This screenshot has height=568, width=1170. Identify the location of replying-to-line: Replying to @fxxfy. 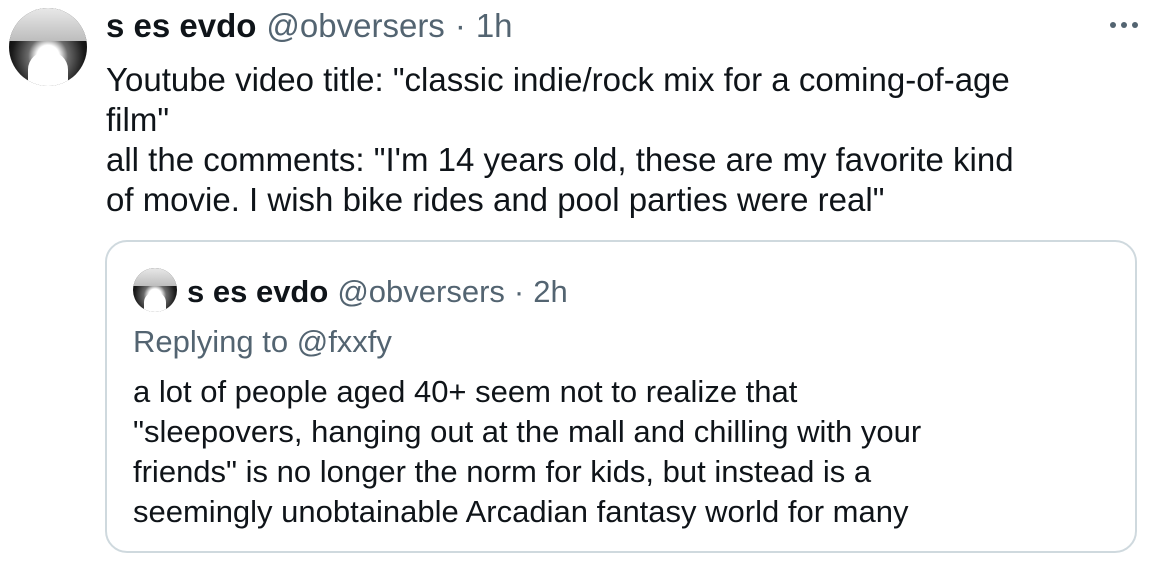
(262, 342).